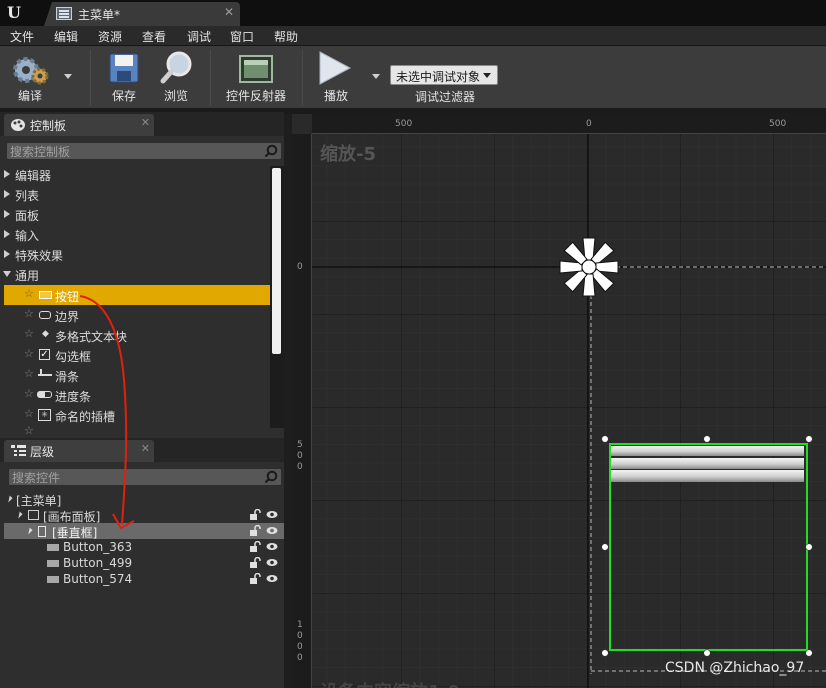  Describe the element at coordinates (135, 194) in the screenshot. I see `category-list: 列表` at that location.